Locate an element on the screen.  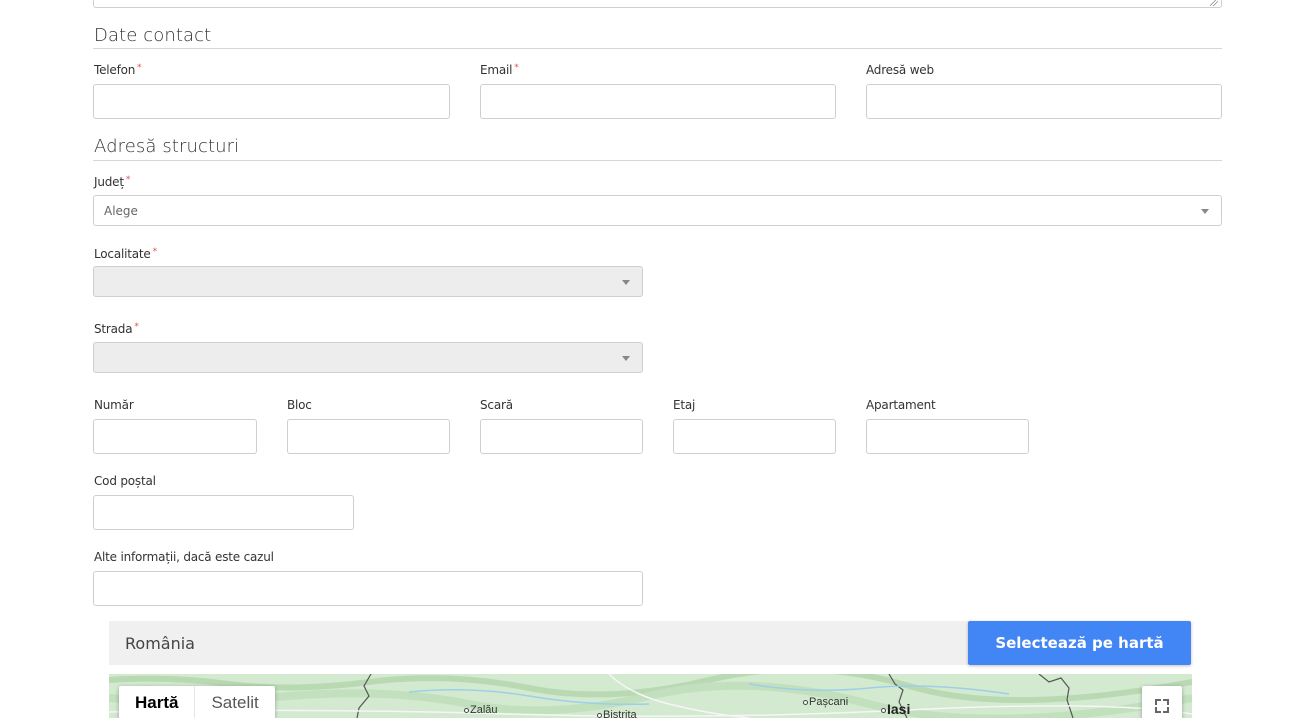
street-select is located at coordinates (368, 357).